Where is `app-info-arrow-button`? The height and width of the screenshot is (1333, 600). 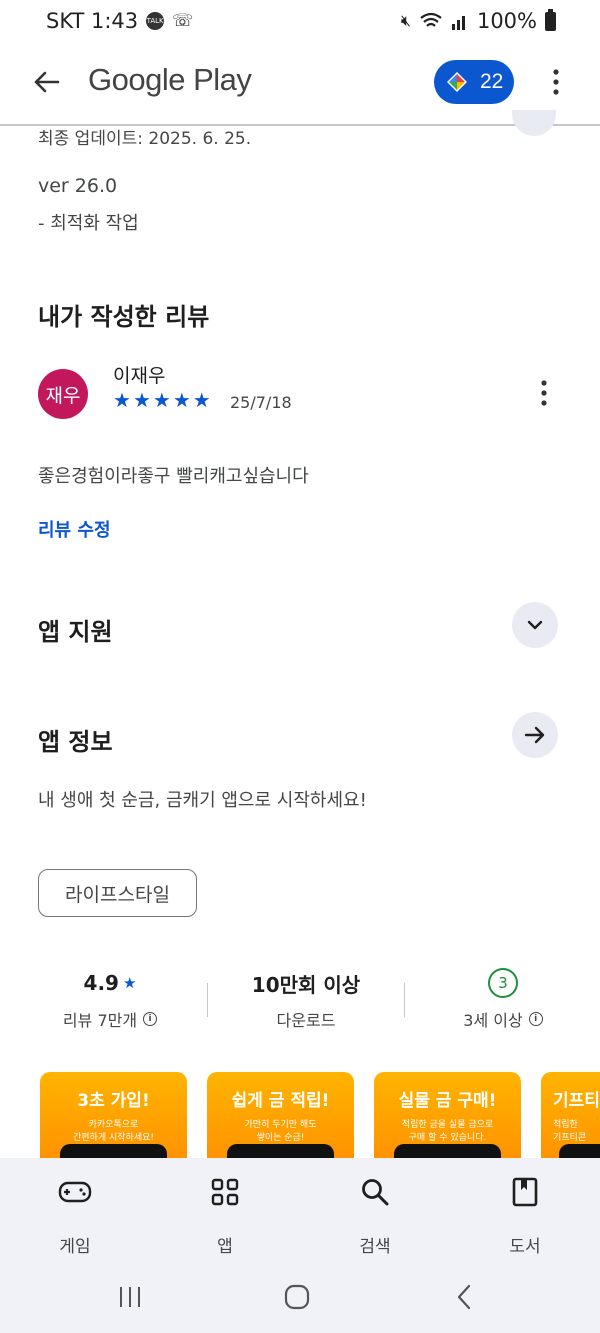
app-info-arrow-button is located at coordinates (535, 735).